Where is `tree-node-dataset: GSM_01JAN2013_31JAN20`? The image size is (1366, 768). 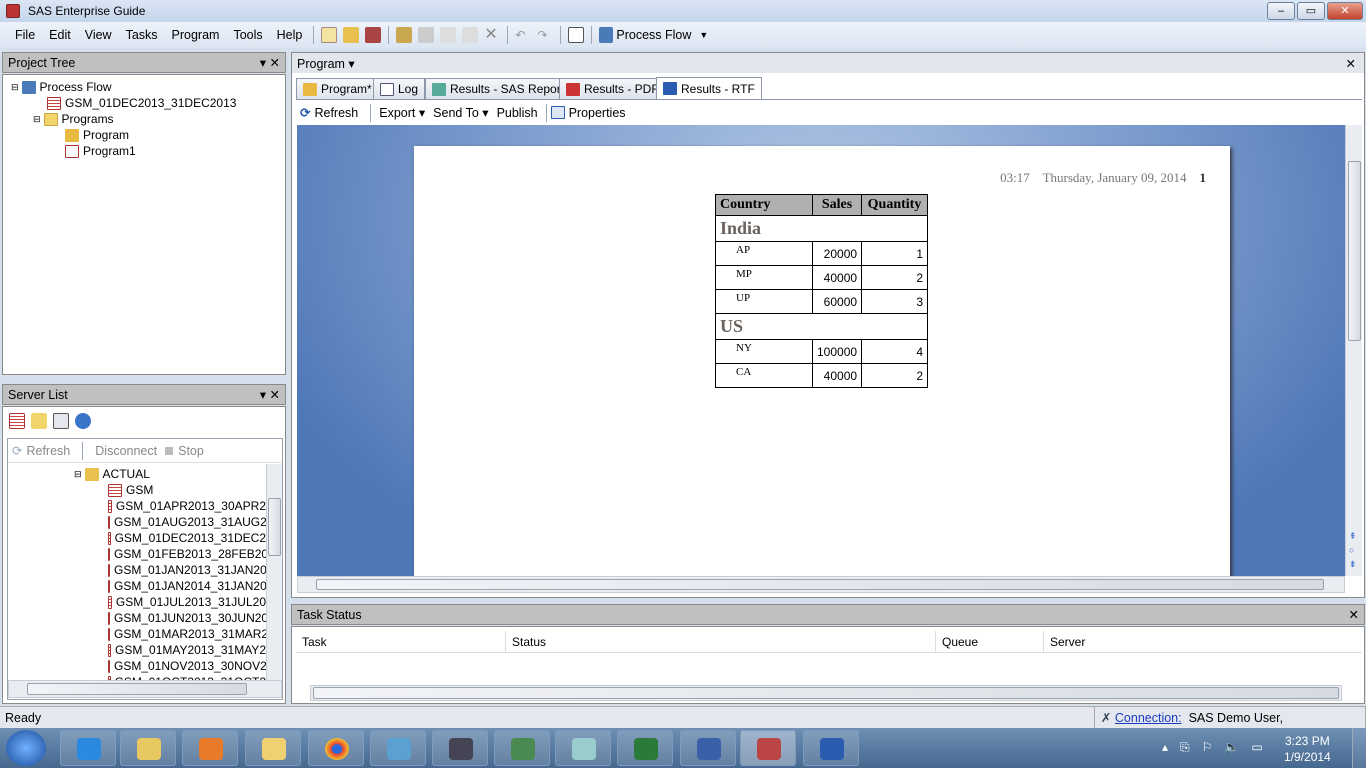 tree-node-dataset: GSM_01JAN2013_31JAN20 is located at coordinates (137, 570).